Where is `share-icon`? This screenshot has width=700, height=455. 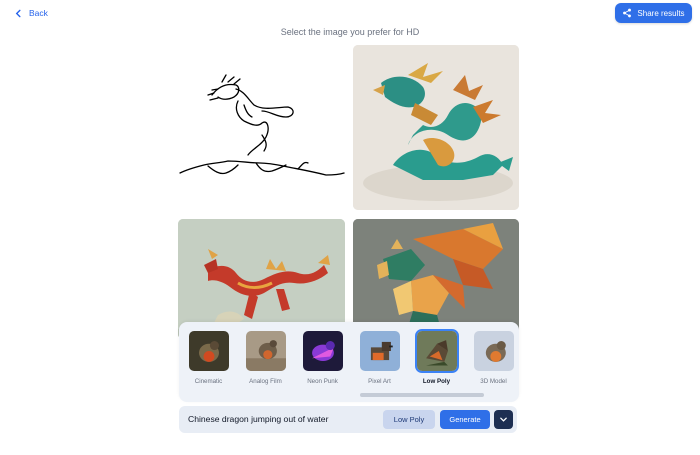
share-icon is located at coordinates (627, 13).